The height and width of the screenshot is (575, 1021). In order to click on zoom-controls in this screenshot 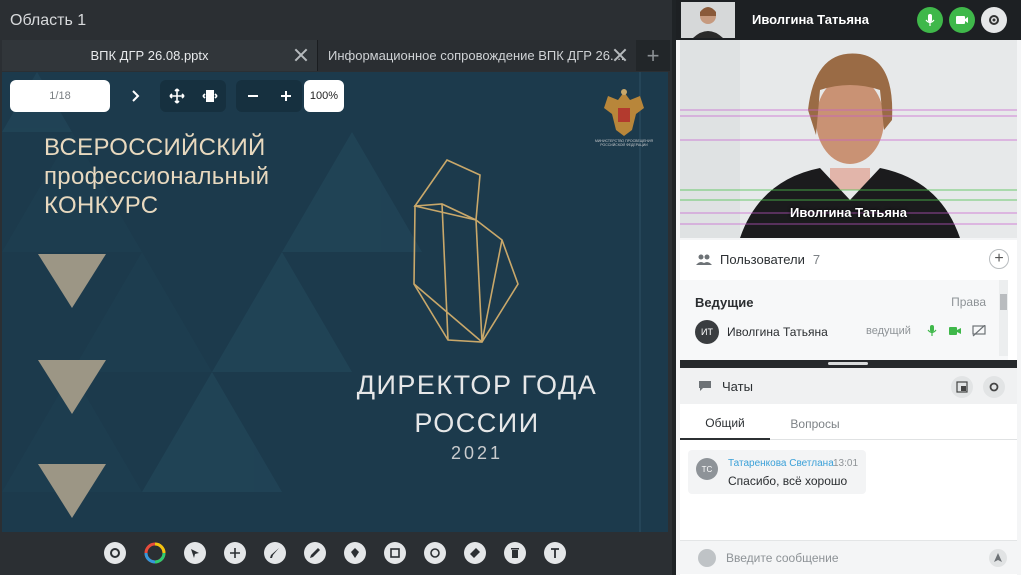, I will do `click(269, 96)`.